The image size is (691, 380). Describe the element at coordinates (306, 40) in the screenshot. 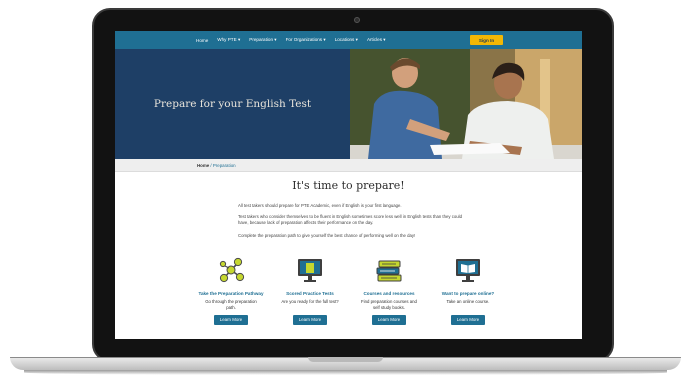

I see `nav-item-for-organizations: For Organizations ▾` at that location.